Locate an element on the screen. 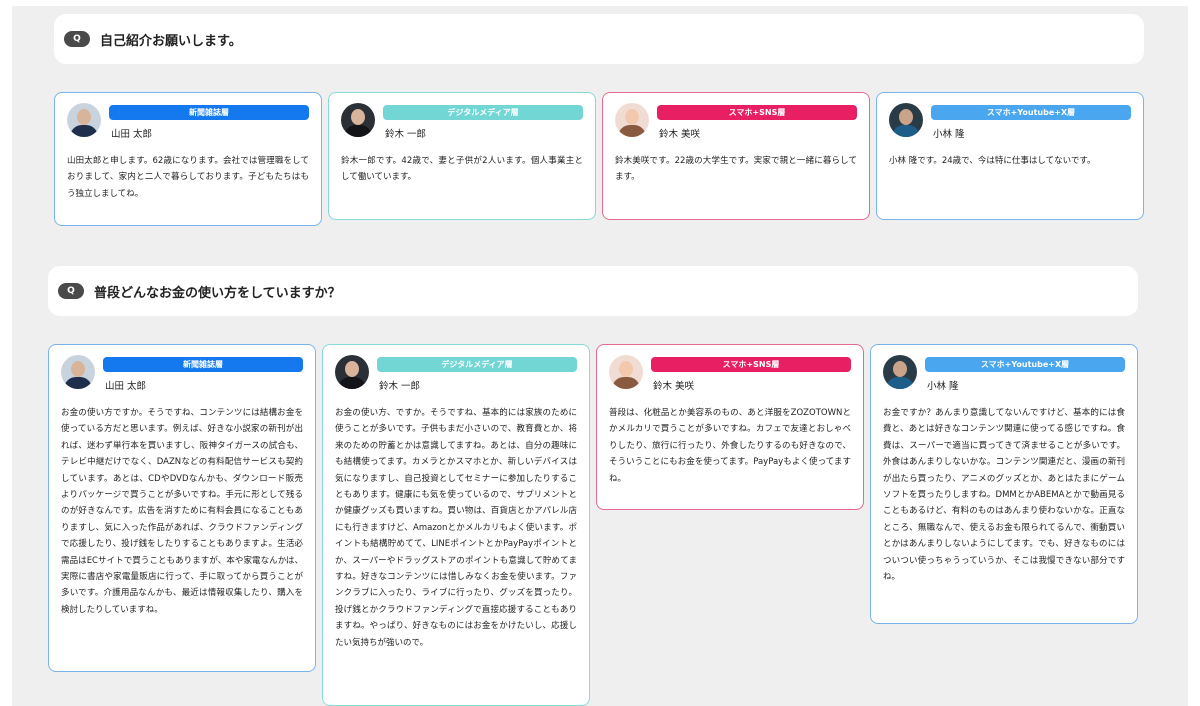 The width and height of the screenshot is (1200, 706). answer-text: 小林 隆です。24歳で、今は特に仕事はしてないです。 is located at coordinates (992, 161).